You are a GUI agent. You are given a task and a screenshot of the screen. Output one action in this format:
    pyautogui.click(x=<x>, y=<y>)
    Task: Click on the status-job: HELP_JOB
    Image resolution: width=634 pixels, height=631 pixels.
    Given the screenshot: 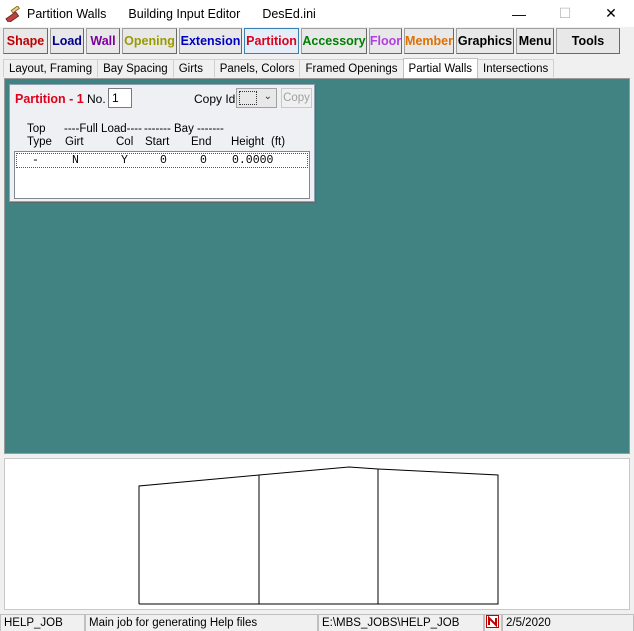 What is the action you would take?
    pyautogui.click(x=42, y=622)
    